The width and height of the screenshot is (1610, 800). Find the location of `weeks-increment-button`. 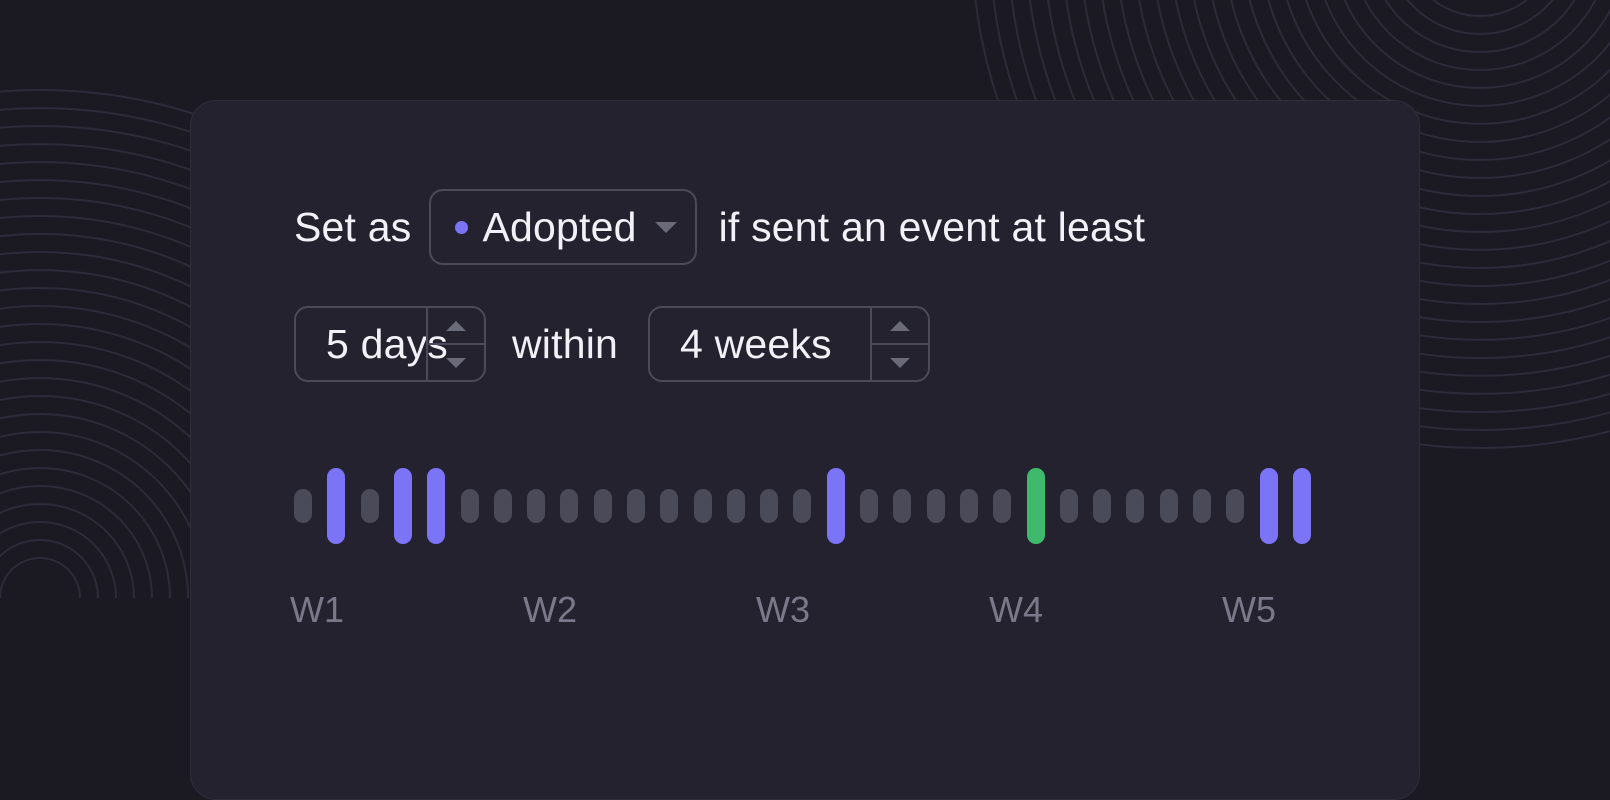

weeks-increment-button is located at coordinates (900, 325).